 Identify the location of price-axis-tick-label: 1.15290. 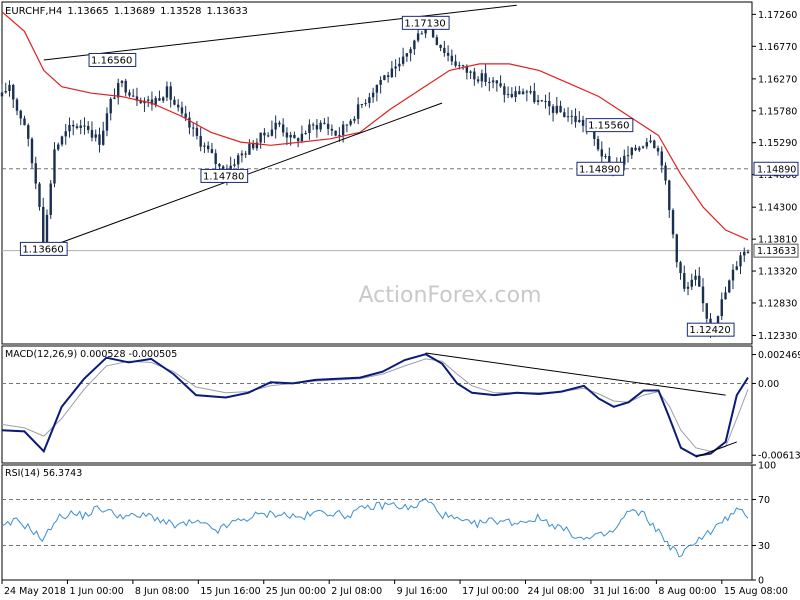
(777, 143).